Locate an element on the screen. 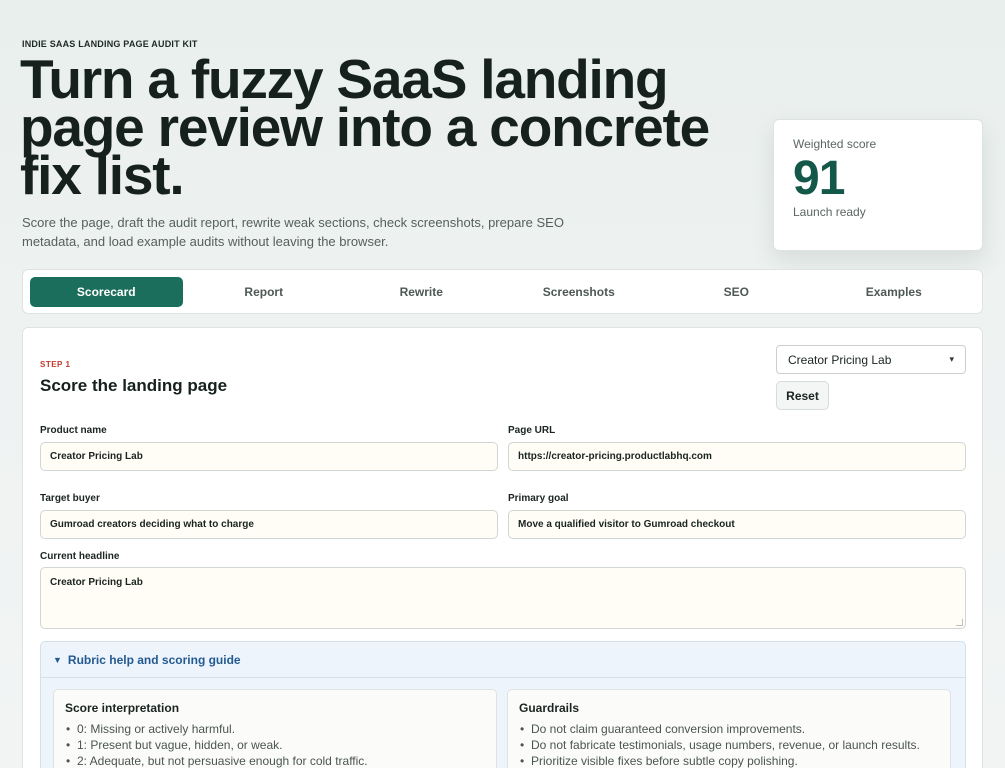 The image size is (1005, 768). tab-screenshots: Screenshots is located at coordinates (579, 292).